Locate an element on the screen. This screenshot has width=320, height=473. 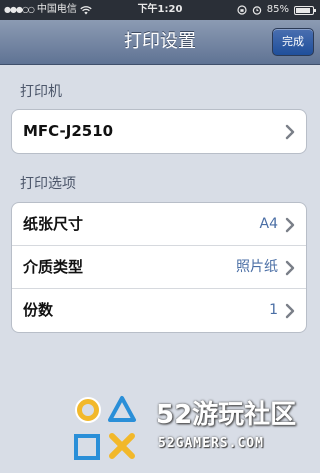
status-right: 85% is located at coordinates (276, 10).